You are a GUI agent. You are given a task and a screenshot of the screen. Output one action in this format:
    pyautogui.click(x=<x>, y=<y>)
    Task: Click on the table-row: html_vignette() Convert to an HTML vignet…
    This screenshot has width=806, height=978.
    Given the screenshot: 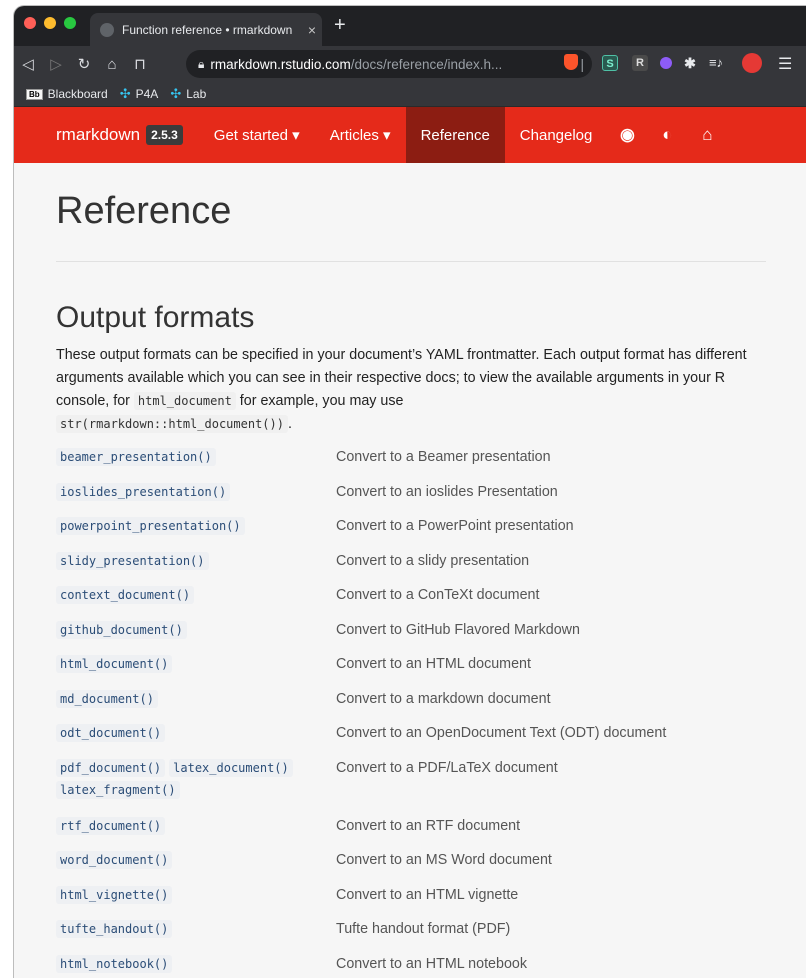 What is the action you would take?
    pyautogui.click(x=361, y=899)
    